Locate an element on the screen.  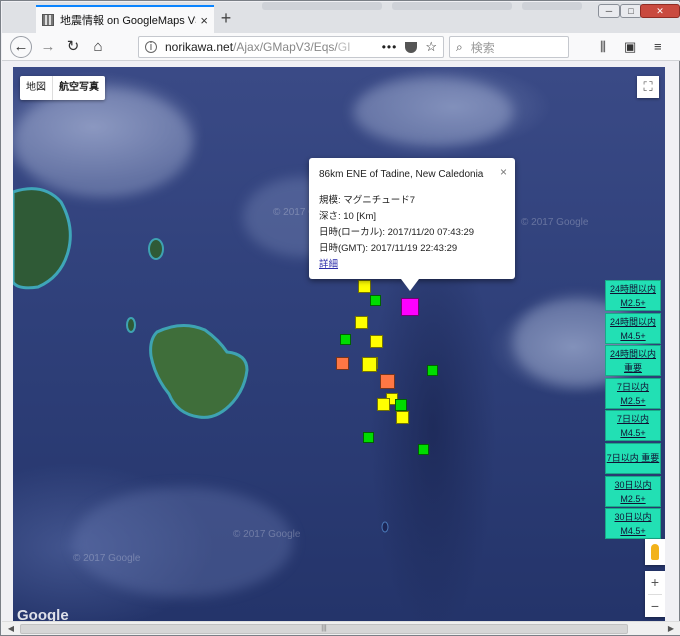
map-type-map: 地図 is located at coordinates (36, 88).